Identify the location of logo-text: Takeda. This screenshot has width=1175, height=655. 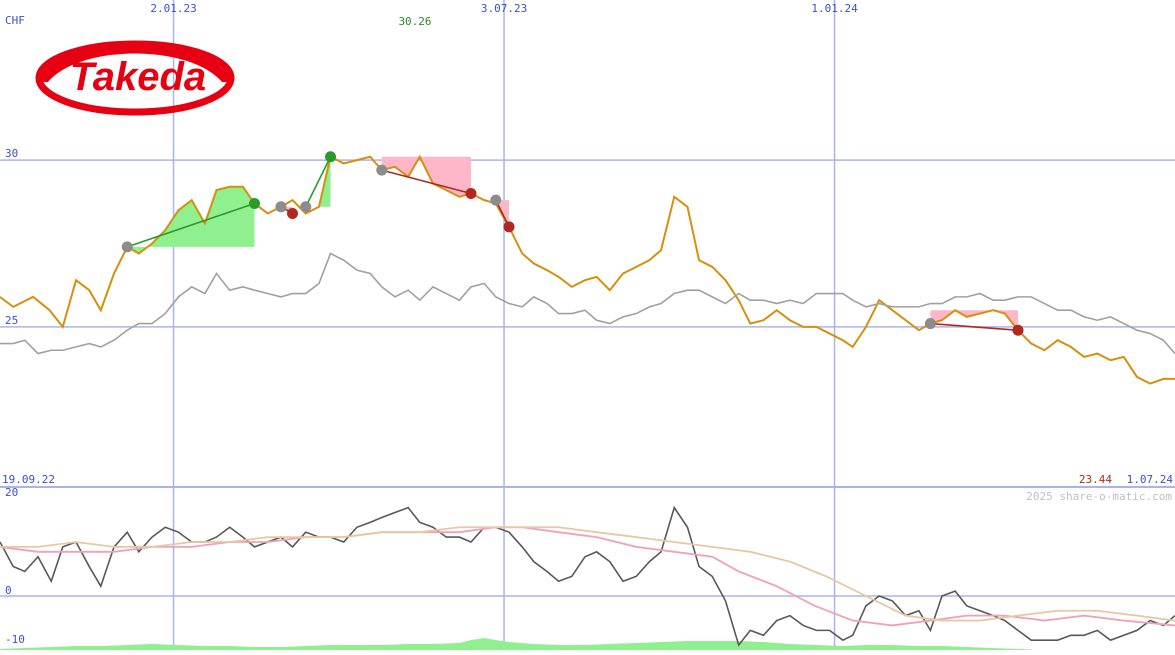
(138, 77).